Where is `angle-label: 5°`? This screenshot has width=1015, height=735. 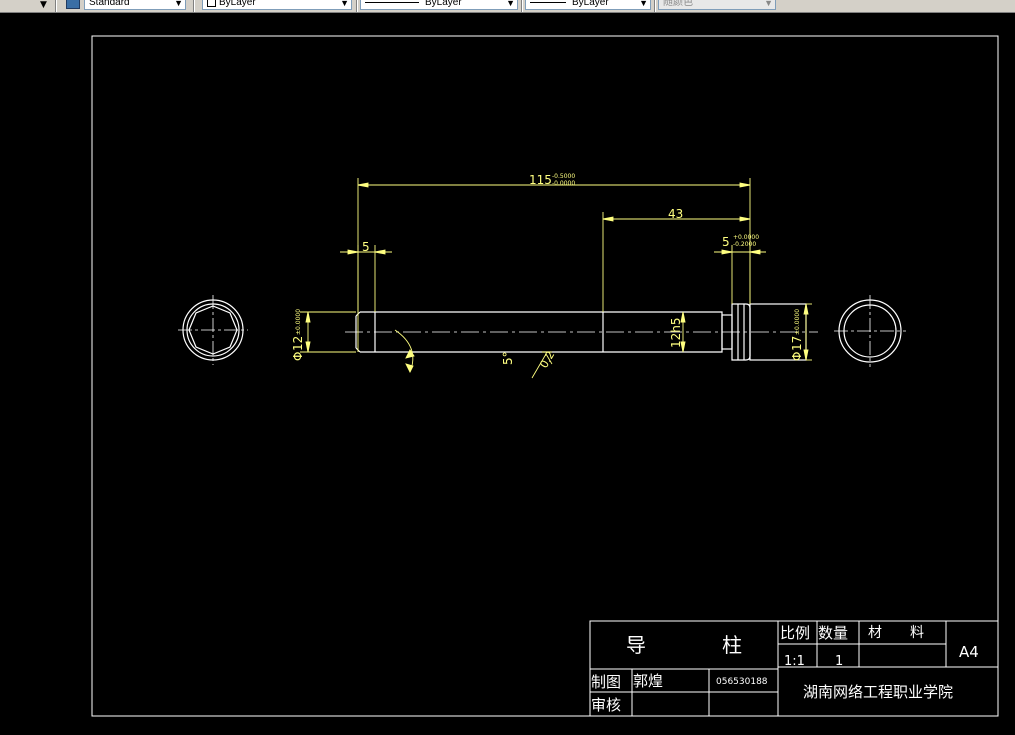
angle-label: 5° is located at coordinates (508, 358).